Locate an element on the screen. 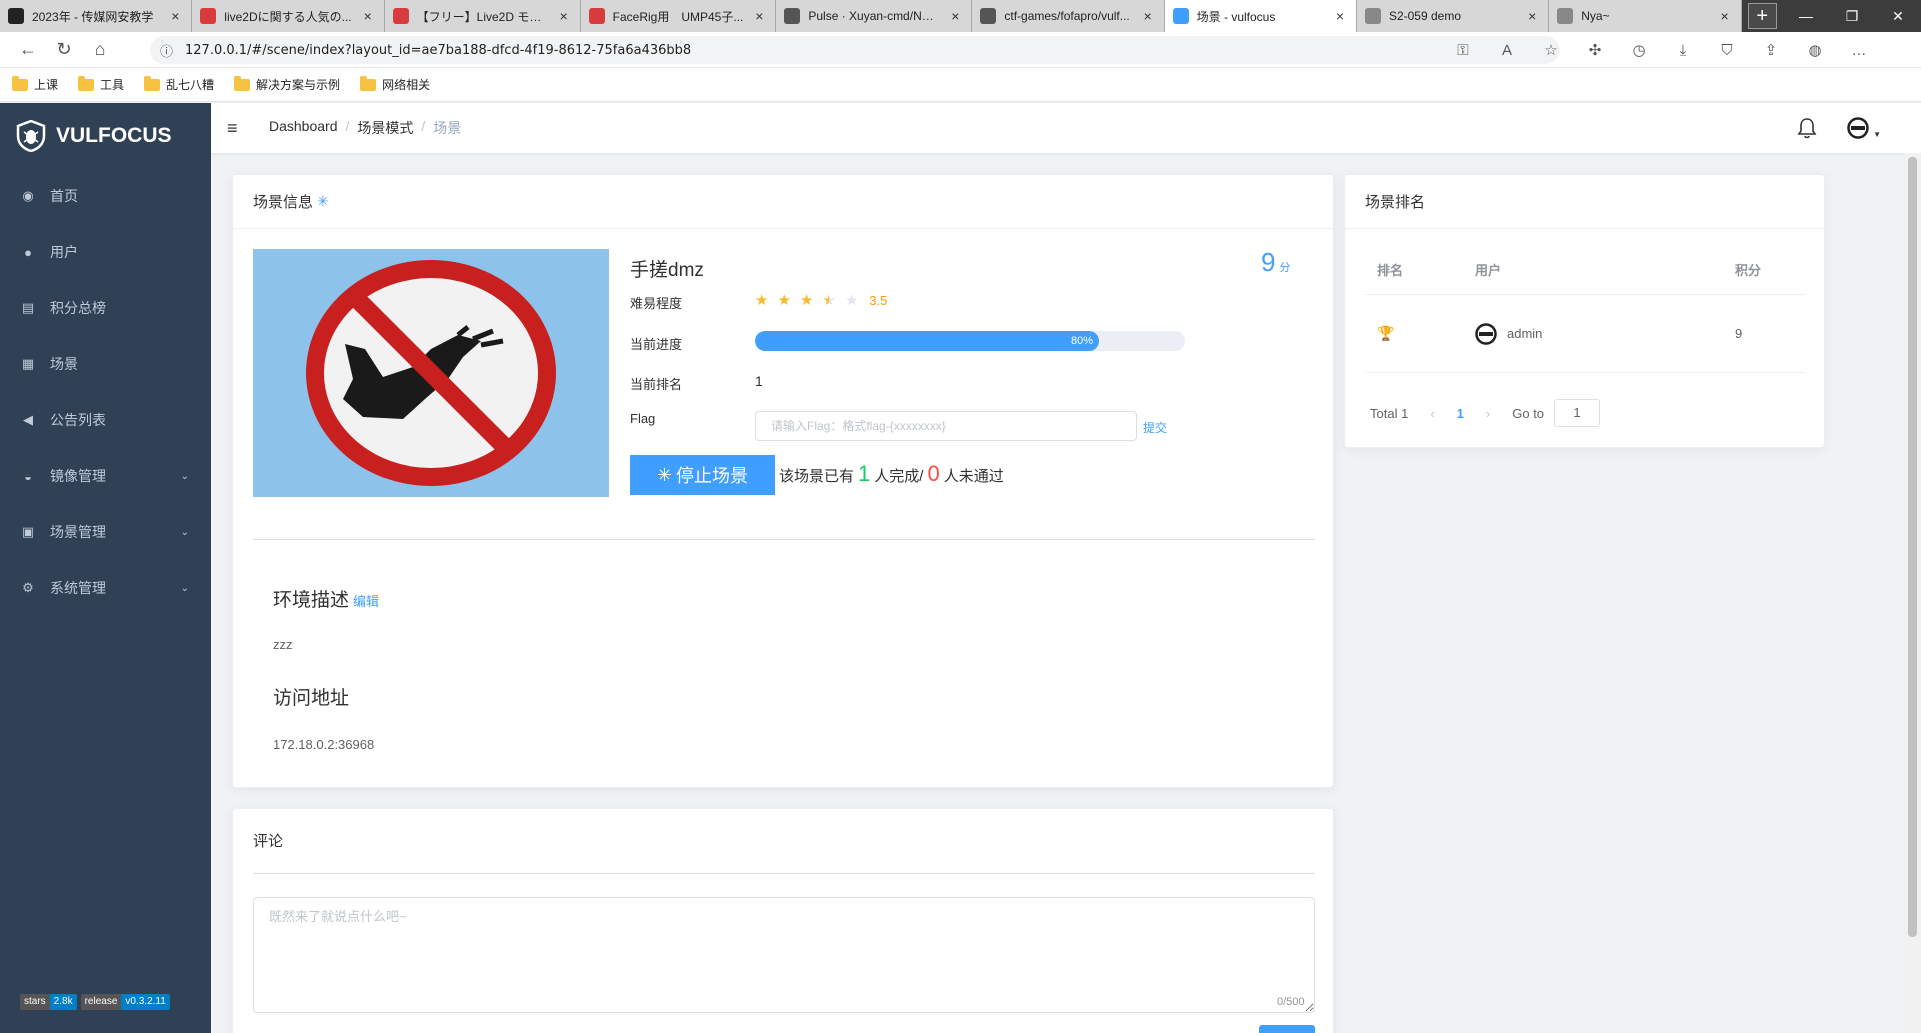  browser-tab: FaceRig用 UMP45子... × is located at coordinates (678, 16).